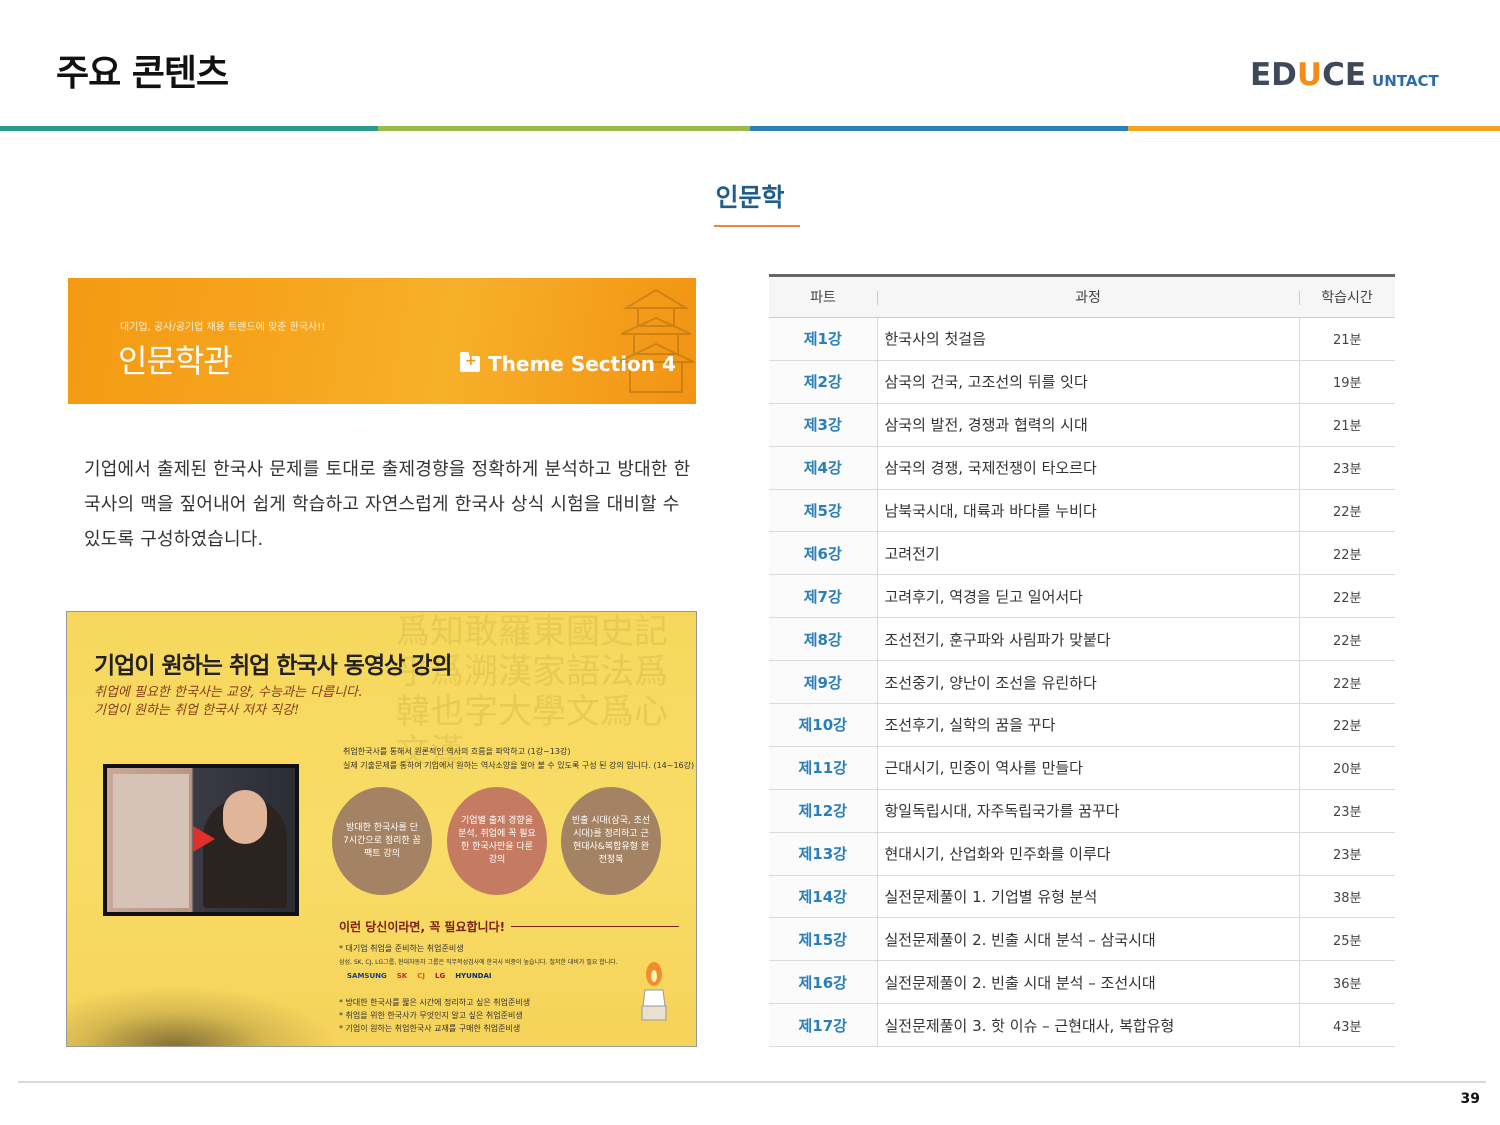 Image resolution: width=1500 pixels, height=1125 pixels. I want to click on table-row: 제13강 현대시기, 산업화와 민주화를 이루다 23분, so click(1082, 854).